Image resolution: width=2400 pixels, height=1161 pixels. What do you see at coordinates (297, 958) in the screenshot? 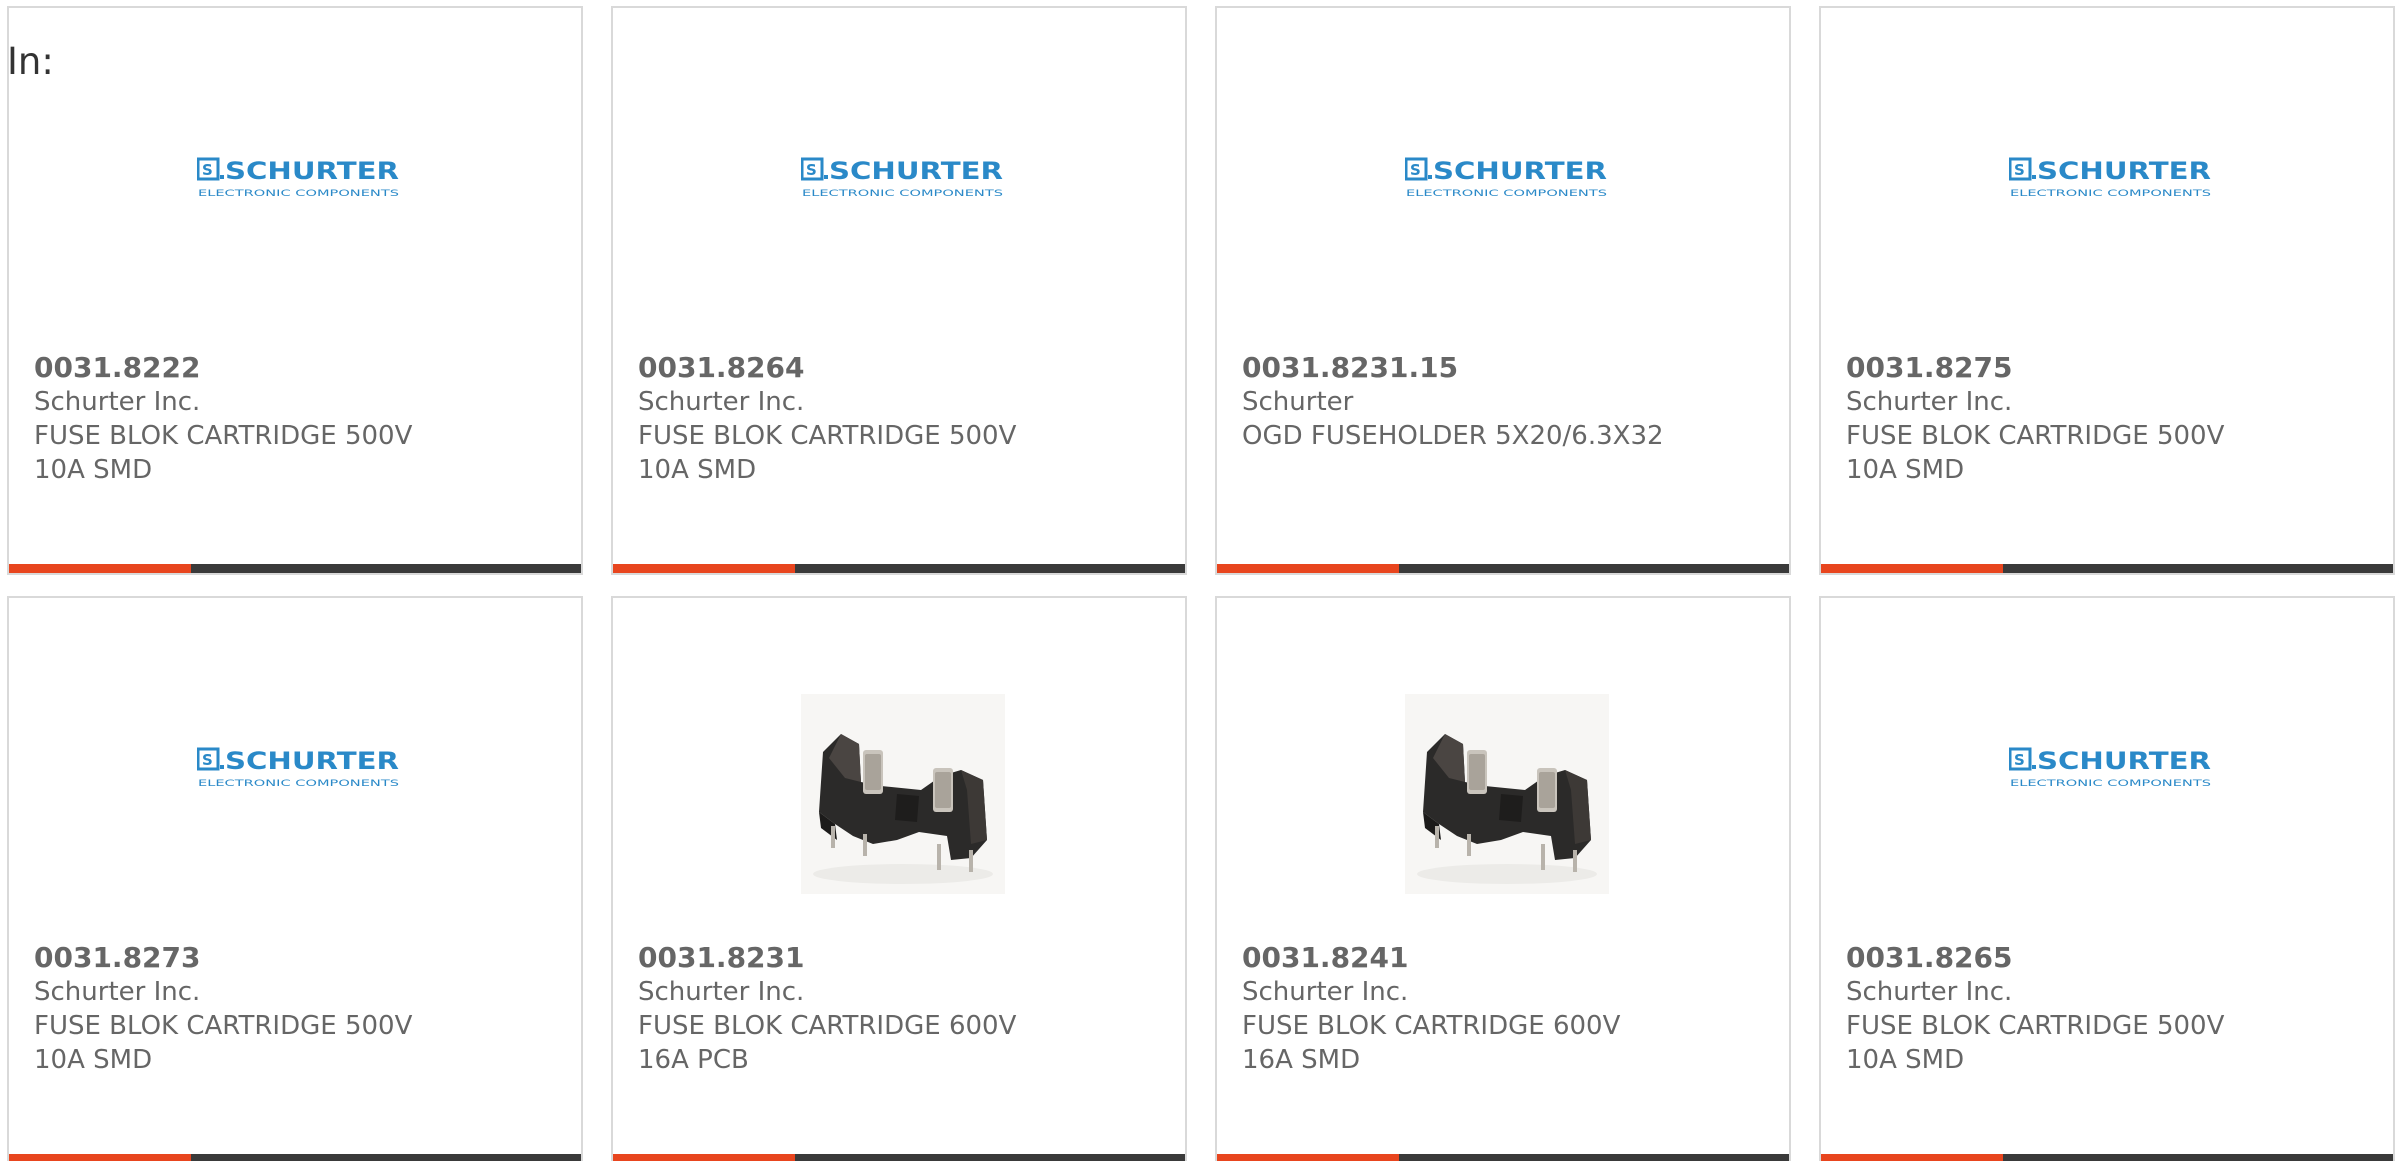
I see `part-number: 0031.8273` at bounding box center [297, 958].